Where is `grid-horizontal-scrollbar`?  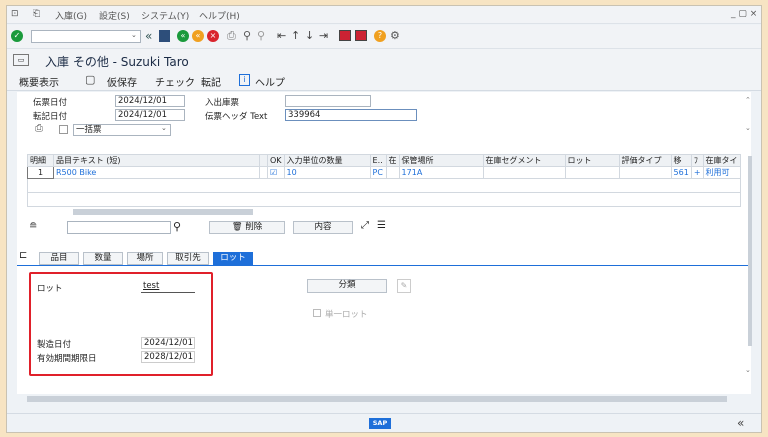 grid-horizontal-scrollbar is located at coordinates (163, 212).